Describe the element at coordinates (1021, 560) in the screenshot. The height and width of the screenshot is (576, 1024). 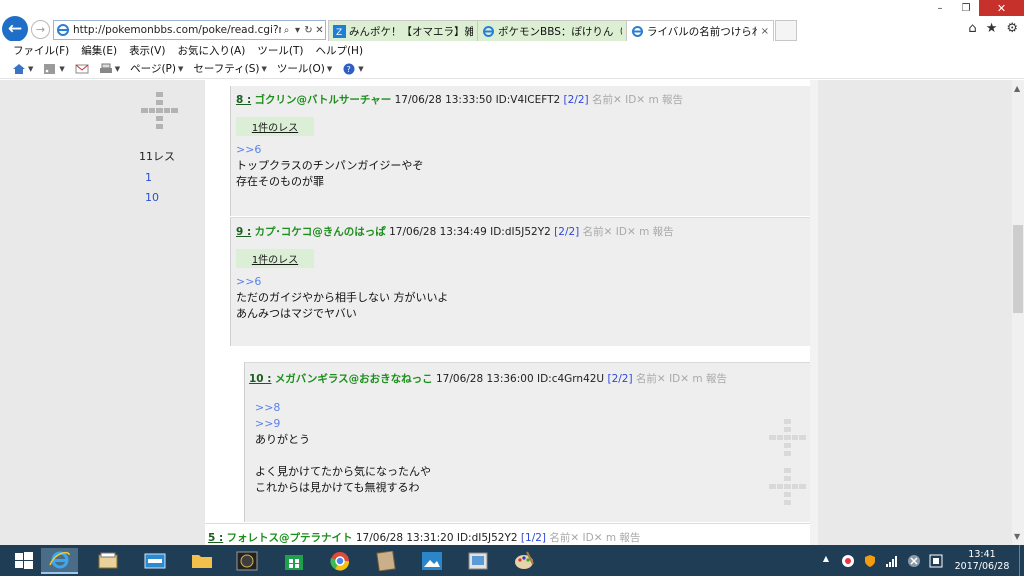
I see `show-desktop-button` at that location.